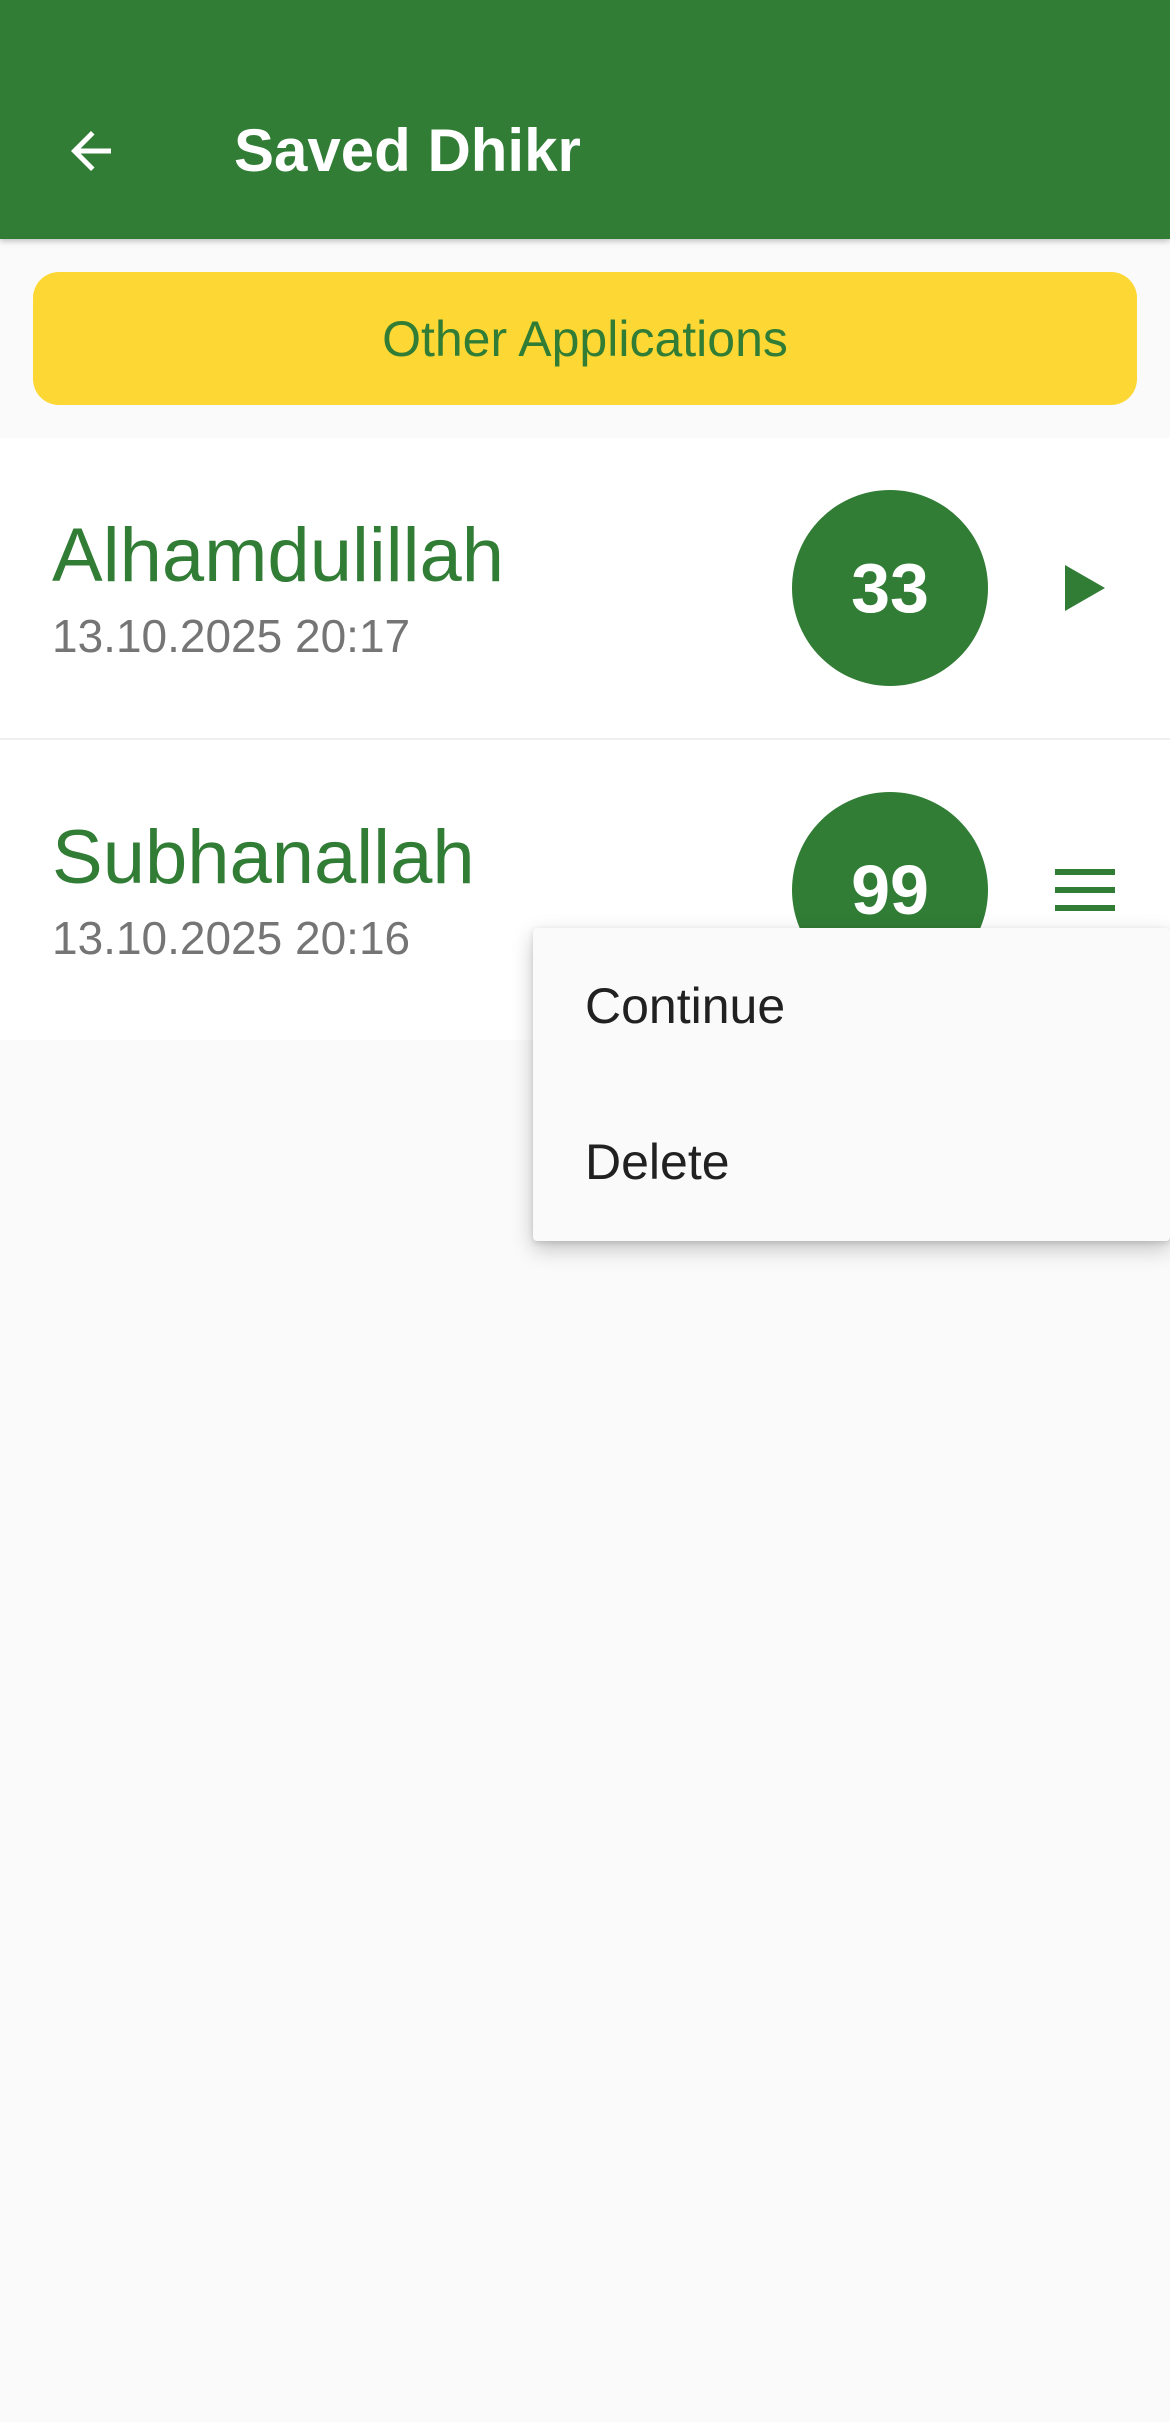  I want to click on play-icon, so click(1085, 588).